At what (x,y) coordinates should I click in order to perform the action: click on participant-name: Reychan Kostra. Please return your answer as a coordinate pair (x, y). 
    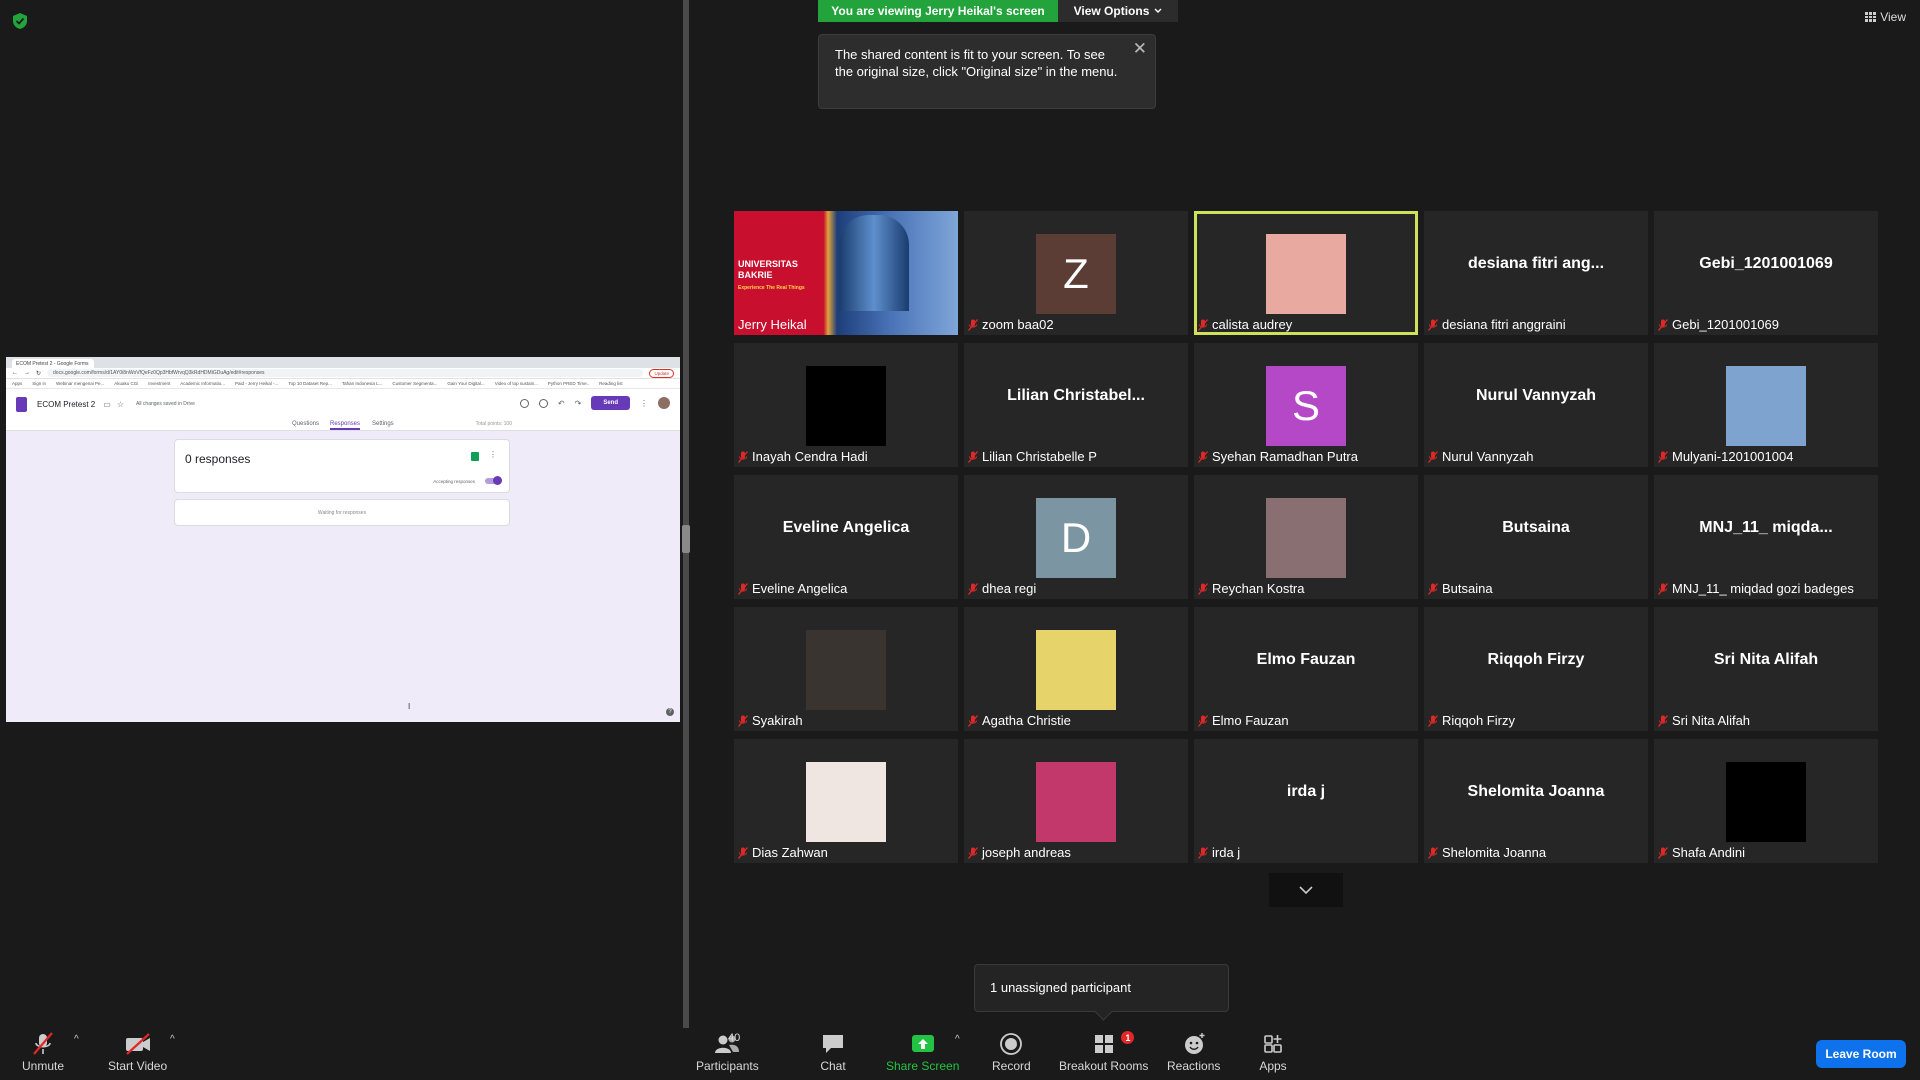
    Looking at the image, I should click on (1258, 588).